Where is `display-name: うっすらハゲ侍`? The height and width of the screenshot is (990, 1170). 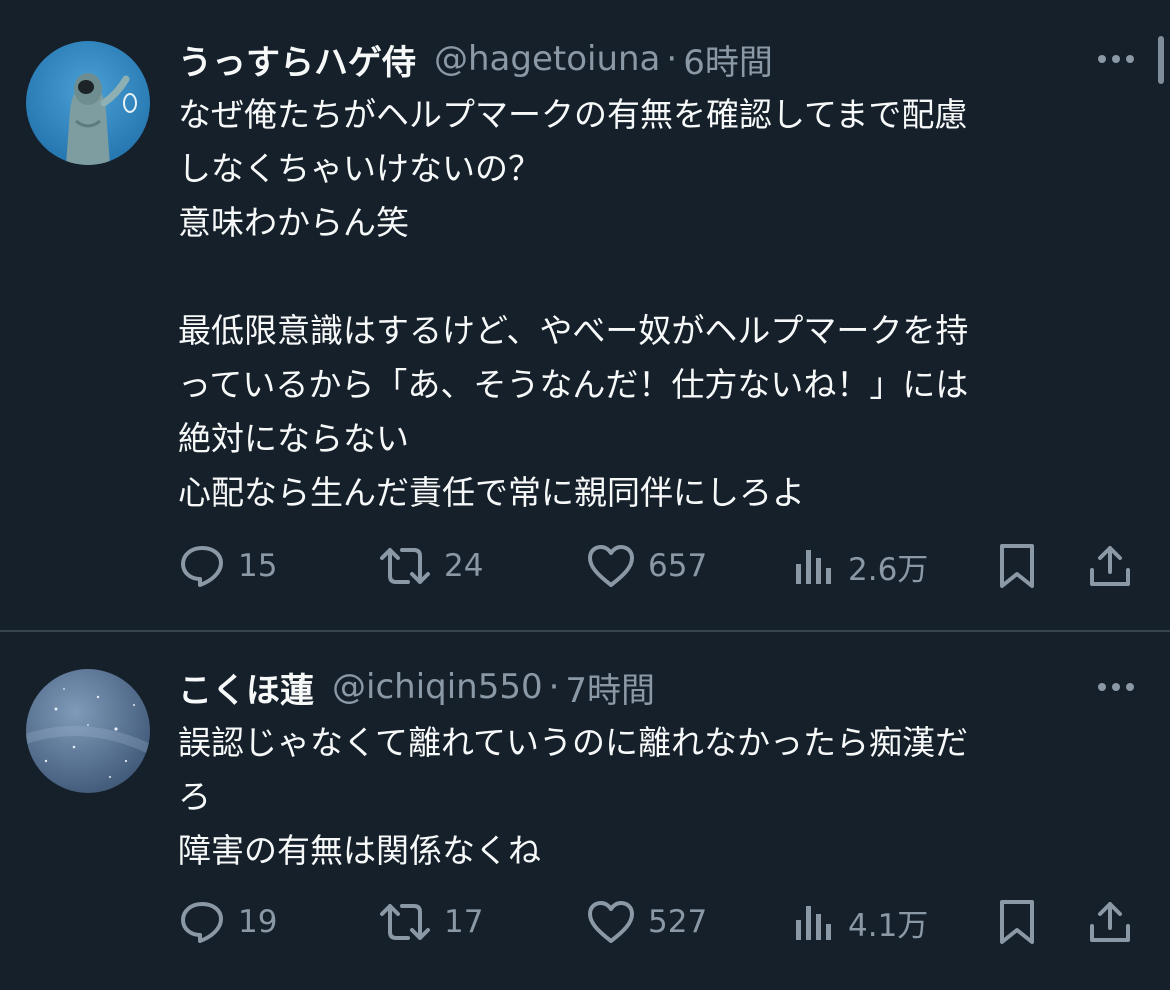
display-name: うっすらハゲ侍 is located at coordinates (297, 59).